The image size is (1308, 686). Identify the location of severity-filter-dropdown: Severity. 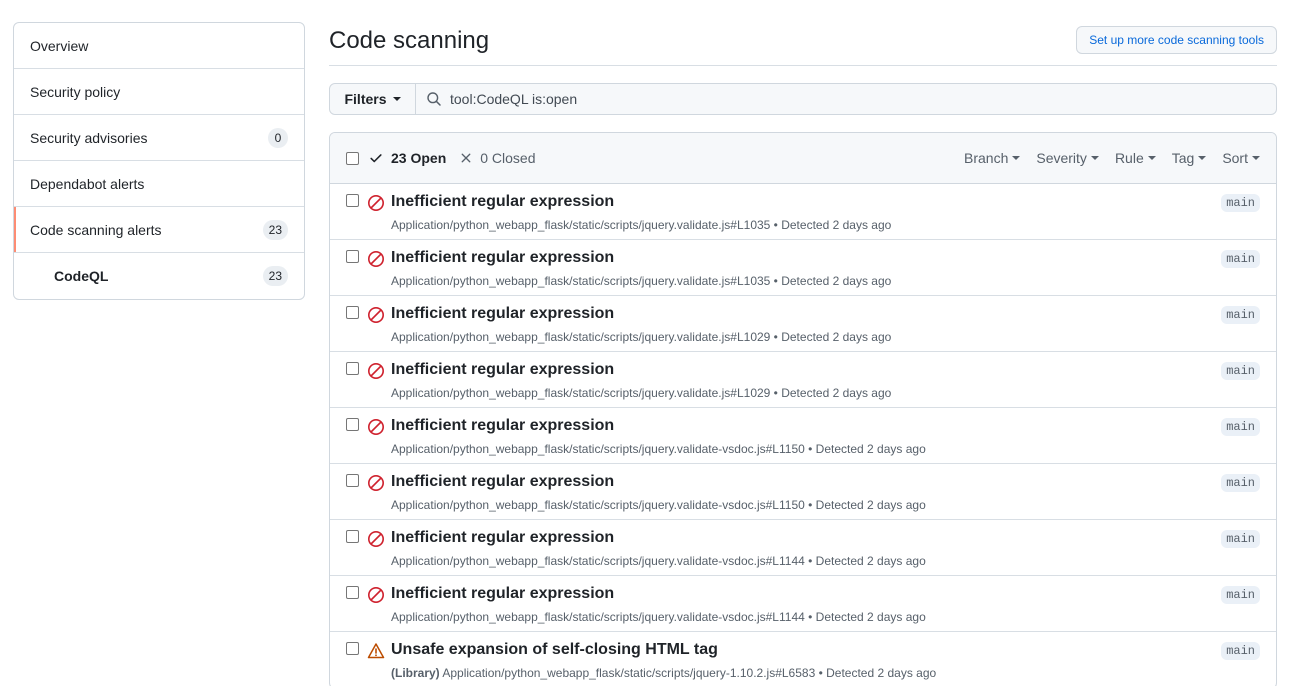
(1067, 158).